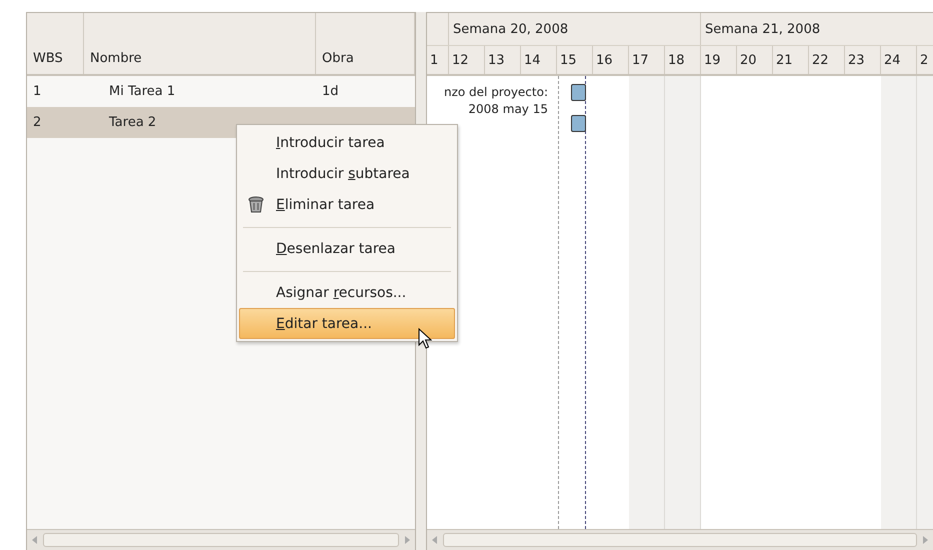 The width and height of the screenshot is (933, 550). Describe the element at coordinates (647, 60) in the screenshot. I see `day-header: 17` at that location.